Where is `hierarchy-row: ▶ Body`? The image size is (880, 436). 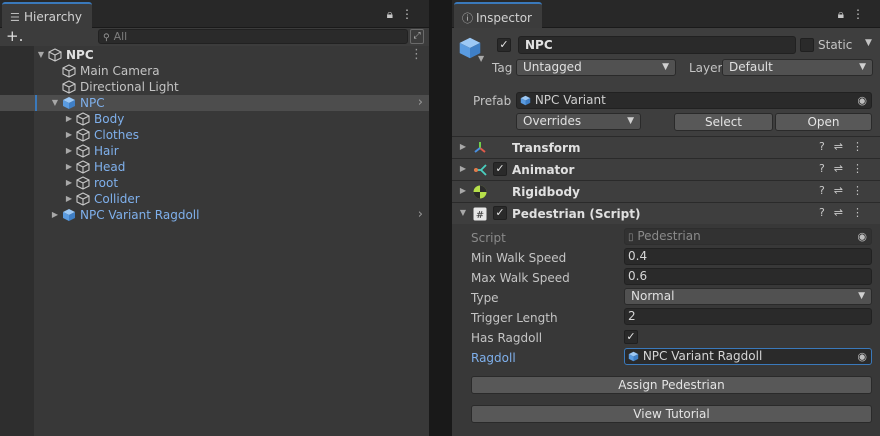 hierarchy-row: ▶ Body is located at coordinates (214, 119).